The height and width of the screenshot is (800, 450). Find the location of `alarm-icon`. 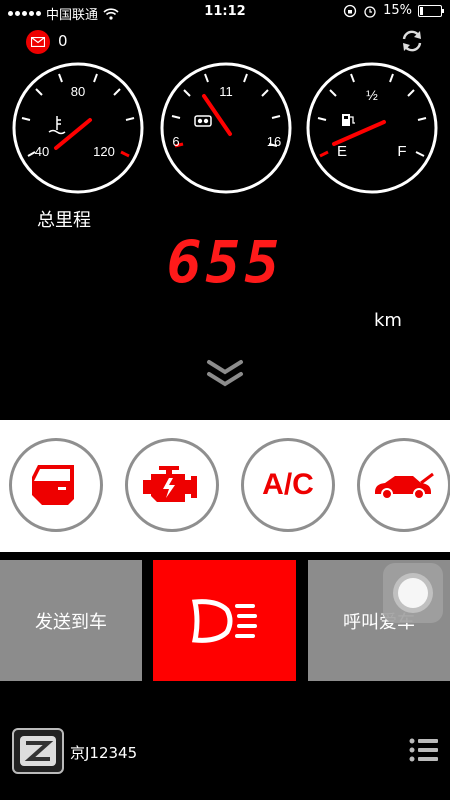

alarm-icon is located at coordinates (370, 11).